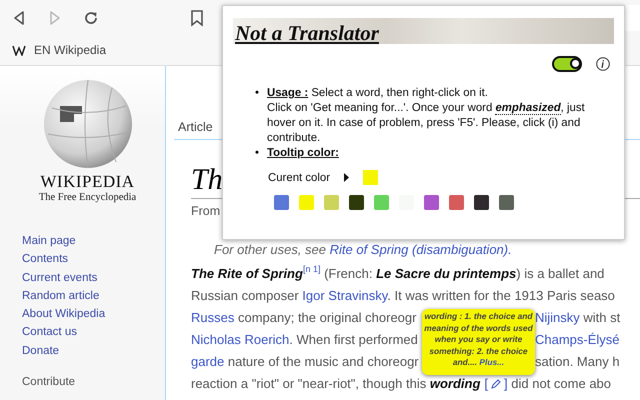 Image resolution: width=640 pixels, height=400 pixels. I want to click on article-link: Champs-Élysé, so click(577, 339).